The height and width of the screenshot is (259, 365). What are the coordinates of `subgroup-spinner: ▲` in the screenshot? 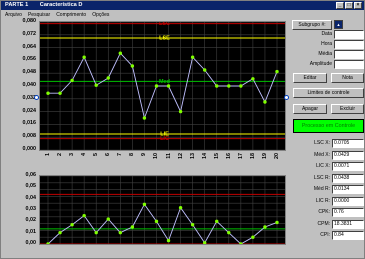 It's located at (338, 24).